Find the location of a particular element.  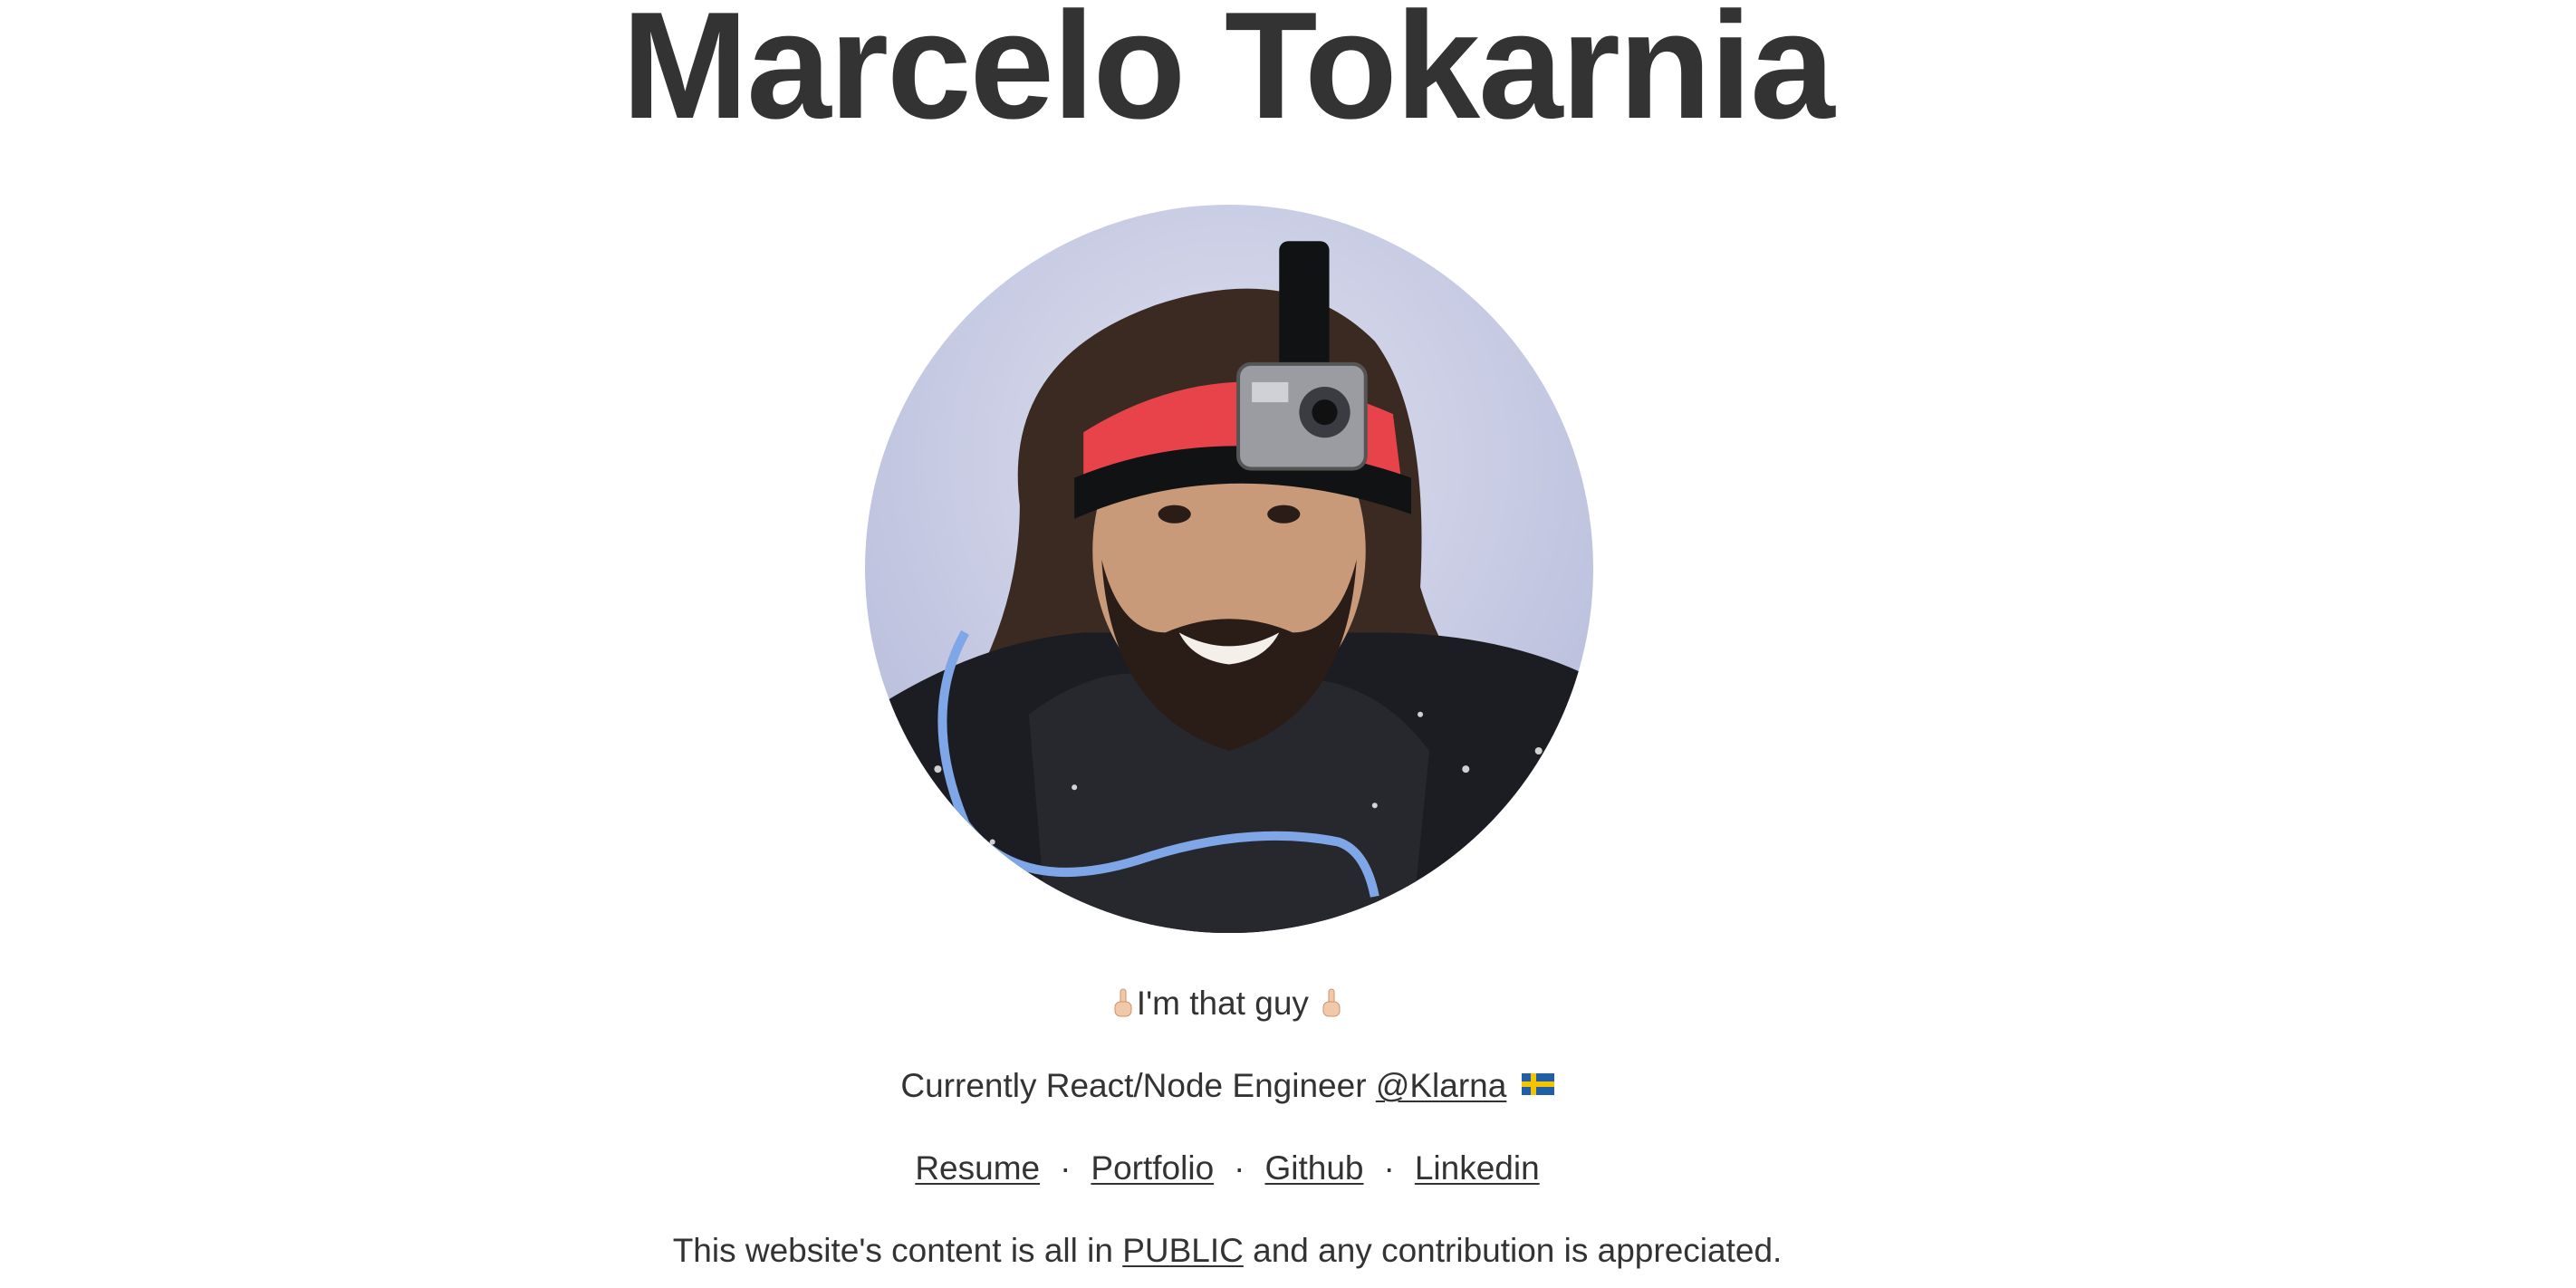

footer-suffix: and any contribution is appreciated. is located at coordinates (1518, 1250).